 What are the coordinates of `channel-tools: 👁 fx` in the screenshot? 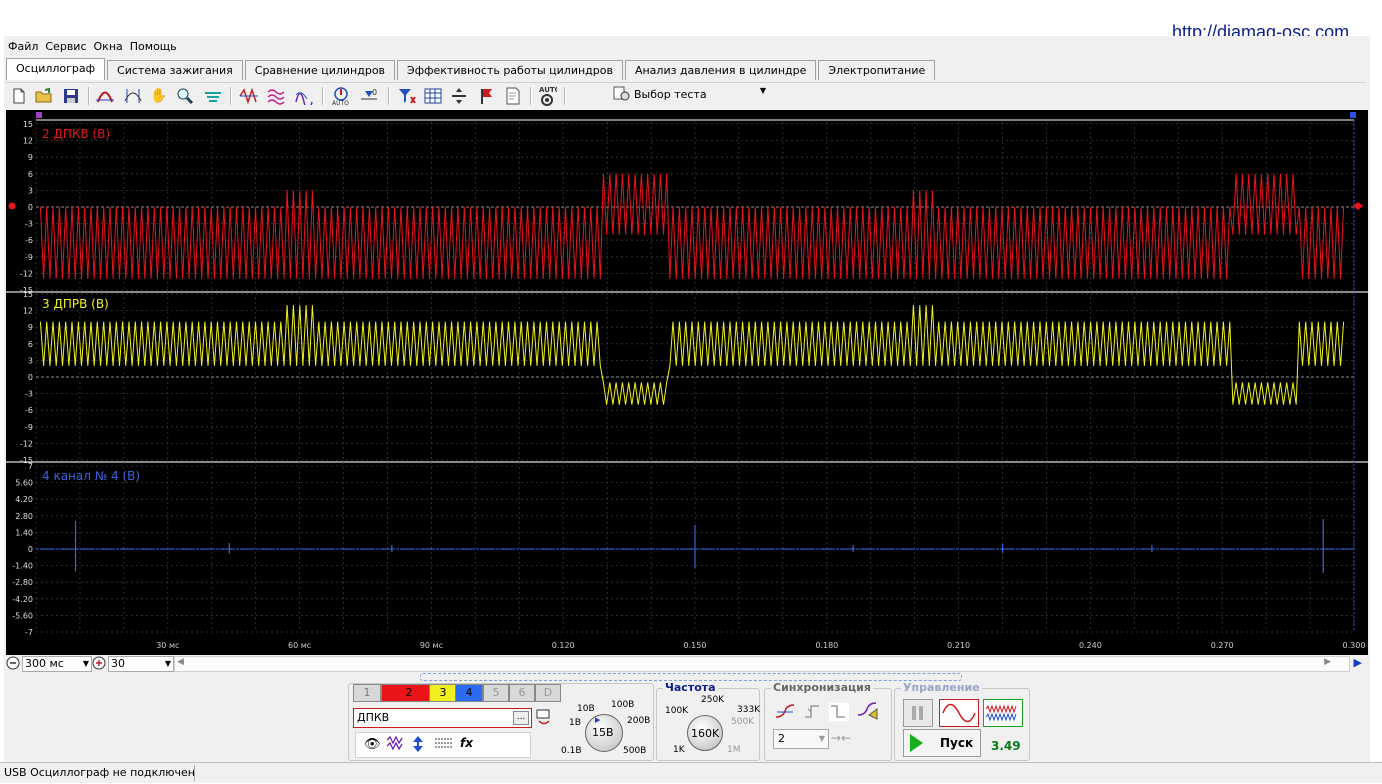 It's located at (443, 745).